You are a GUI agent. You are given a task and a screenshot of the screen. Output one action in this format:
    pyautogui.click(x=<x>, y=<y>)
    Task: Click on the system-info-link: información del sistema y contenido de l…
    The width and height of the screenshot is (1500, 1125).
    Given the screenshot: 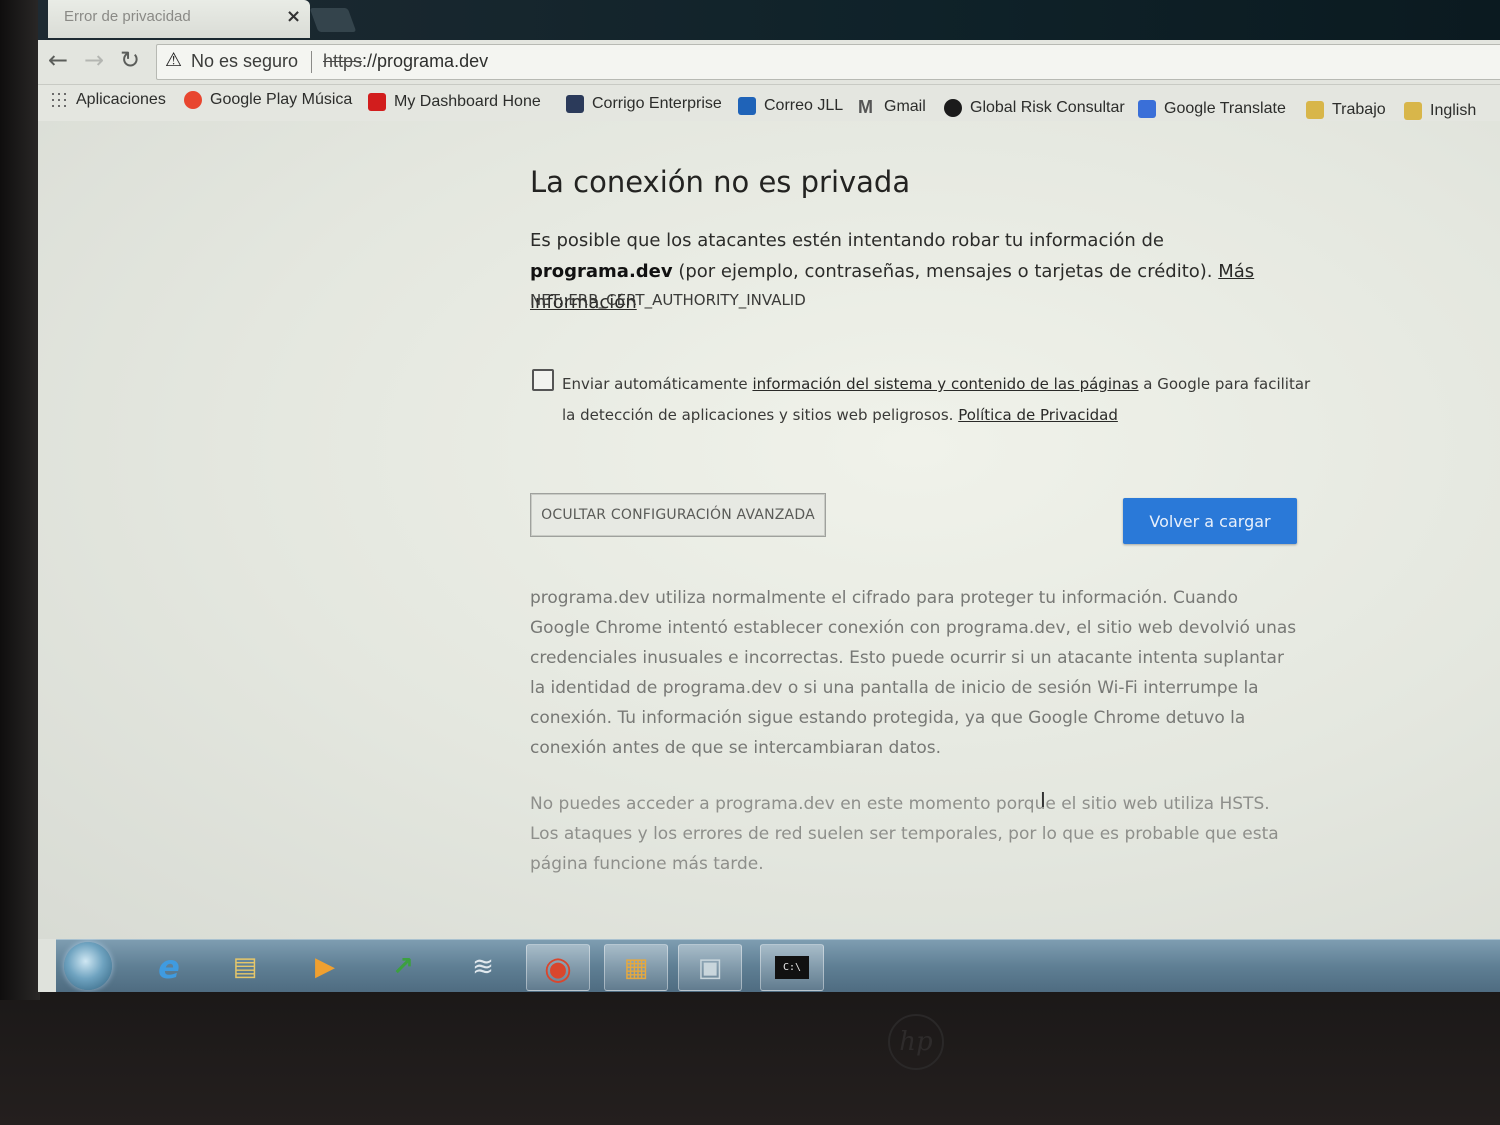 What is the action you would take?
    pyautogui.click(x=945, y=384)
    